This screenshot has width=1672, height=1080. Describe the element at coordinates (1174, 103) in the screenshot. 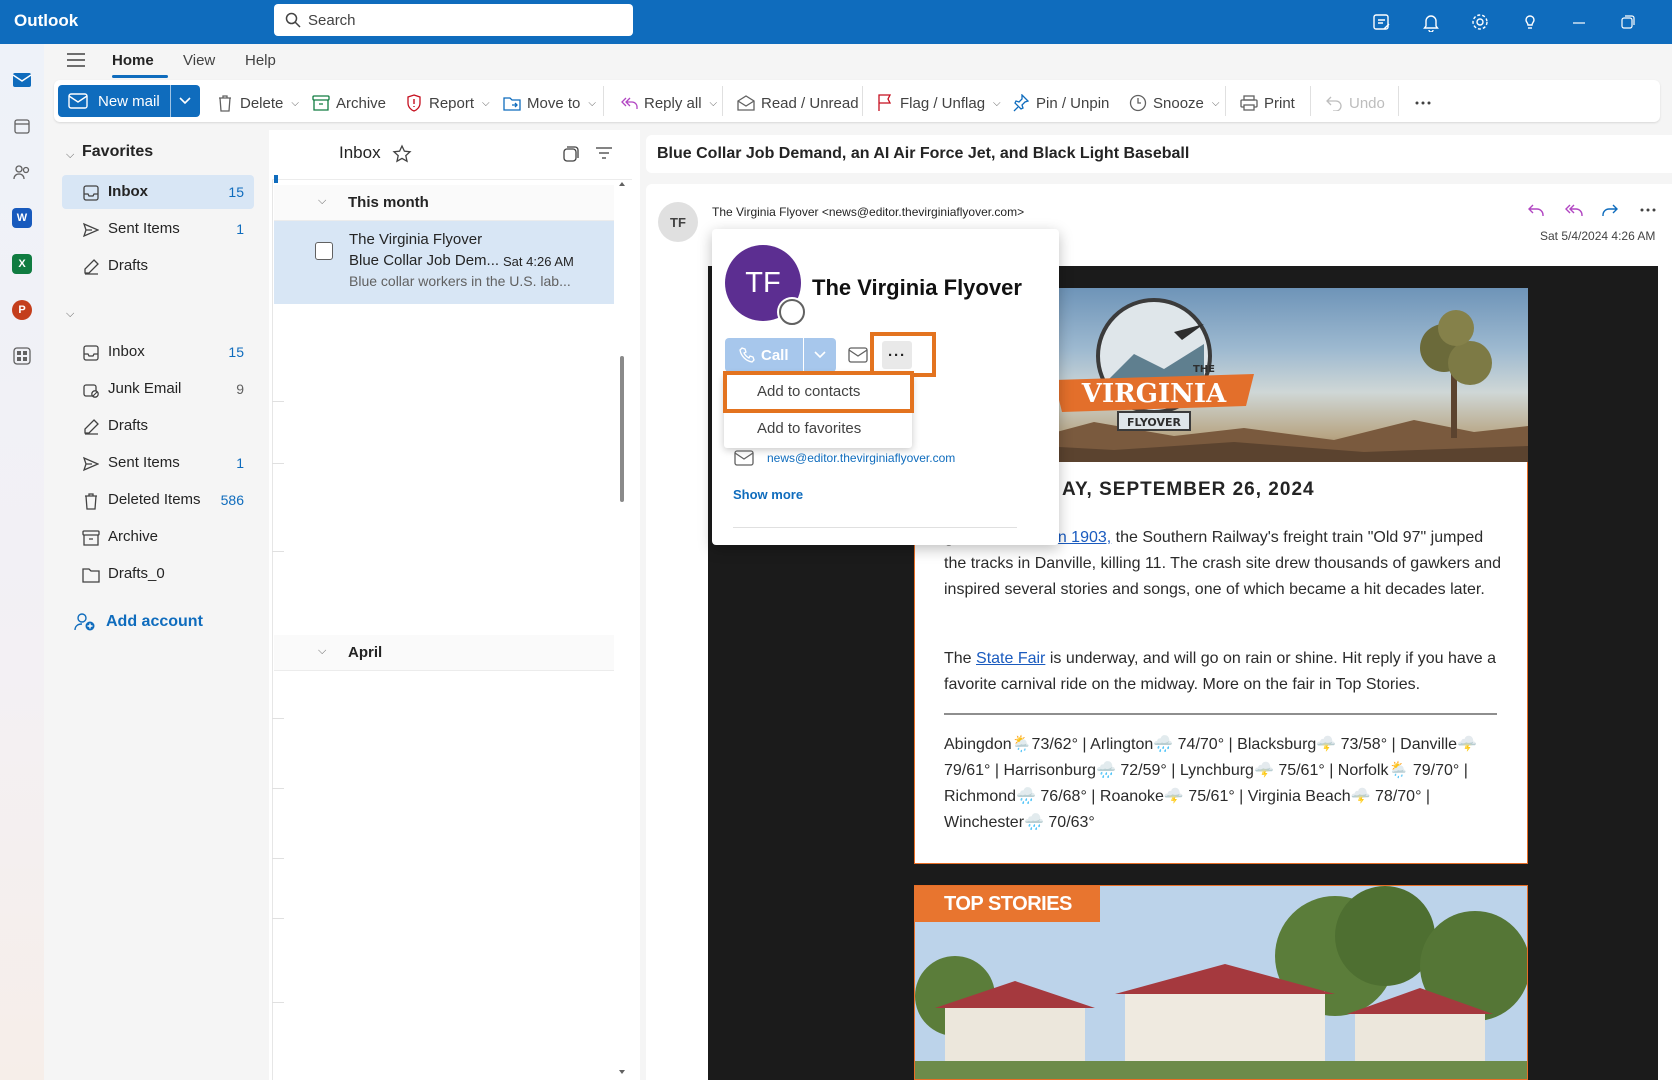

I see `snooze-button: Snooze ⌵` at that location.